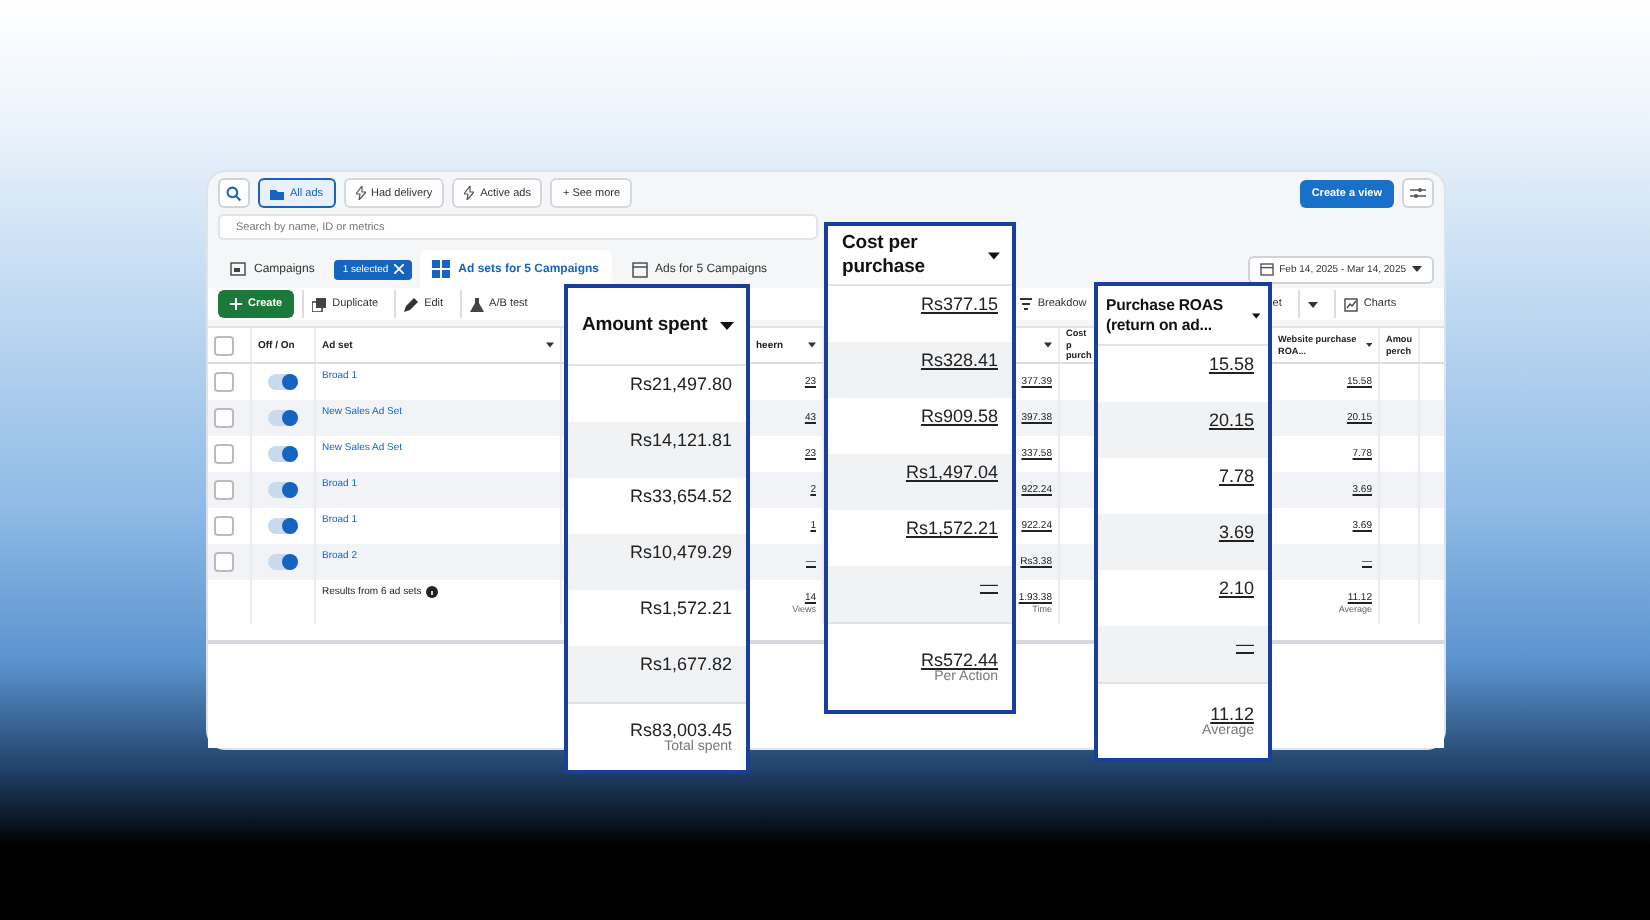 The image size is (1650, 920). Describe the element at coordinates (1236, 588) in the screenshot. I see `table-cell: 2.10` at that location.